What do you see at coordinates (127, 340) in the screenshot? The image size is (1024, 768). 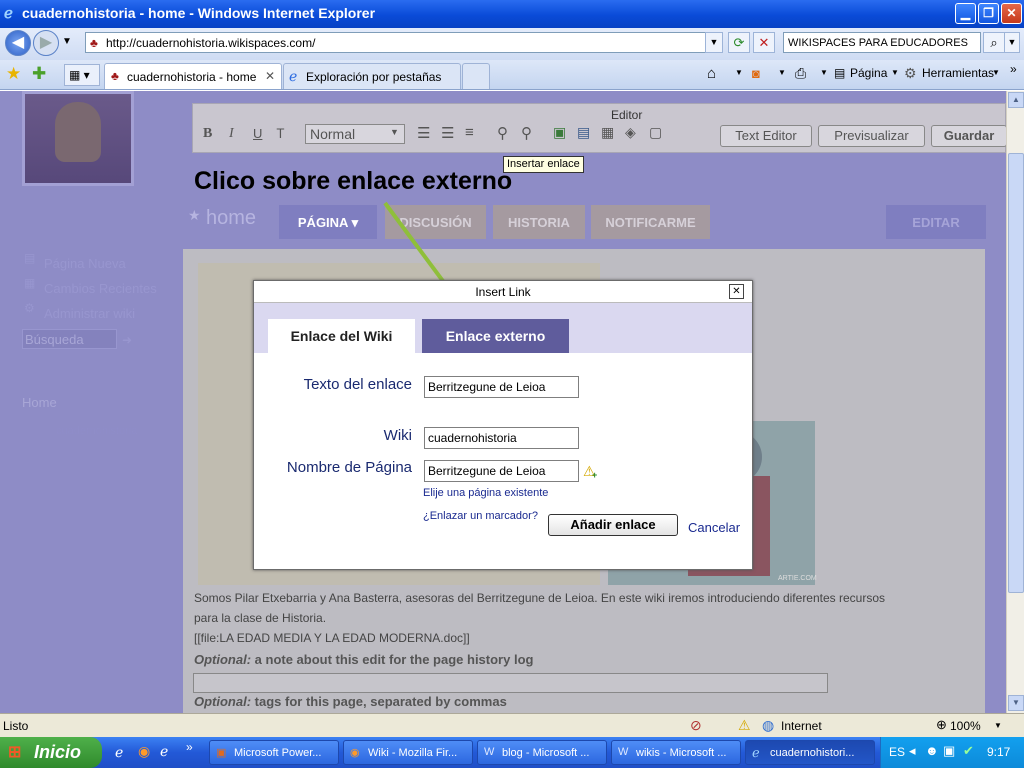 I see `search-go-icon: ➜` at bounding box center [127, 340].